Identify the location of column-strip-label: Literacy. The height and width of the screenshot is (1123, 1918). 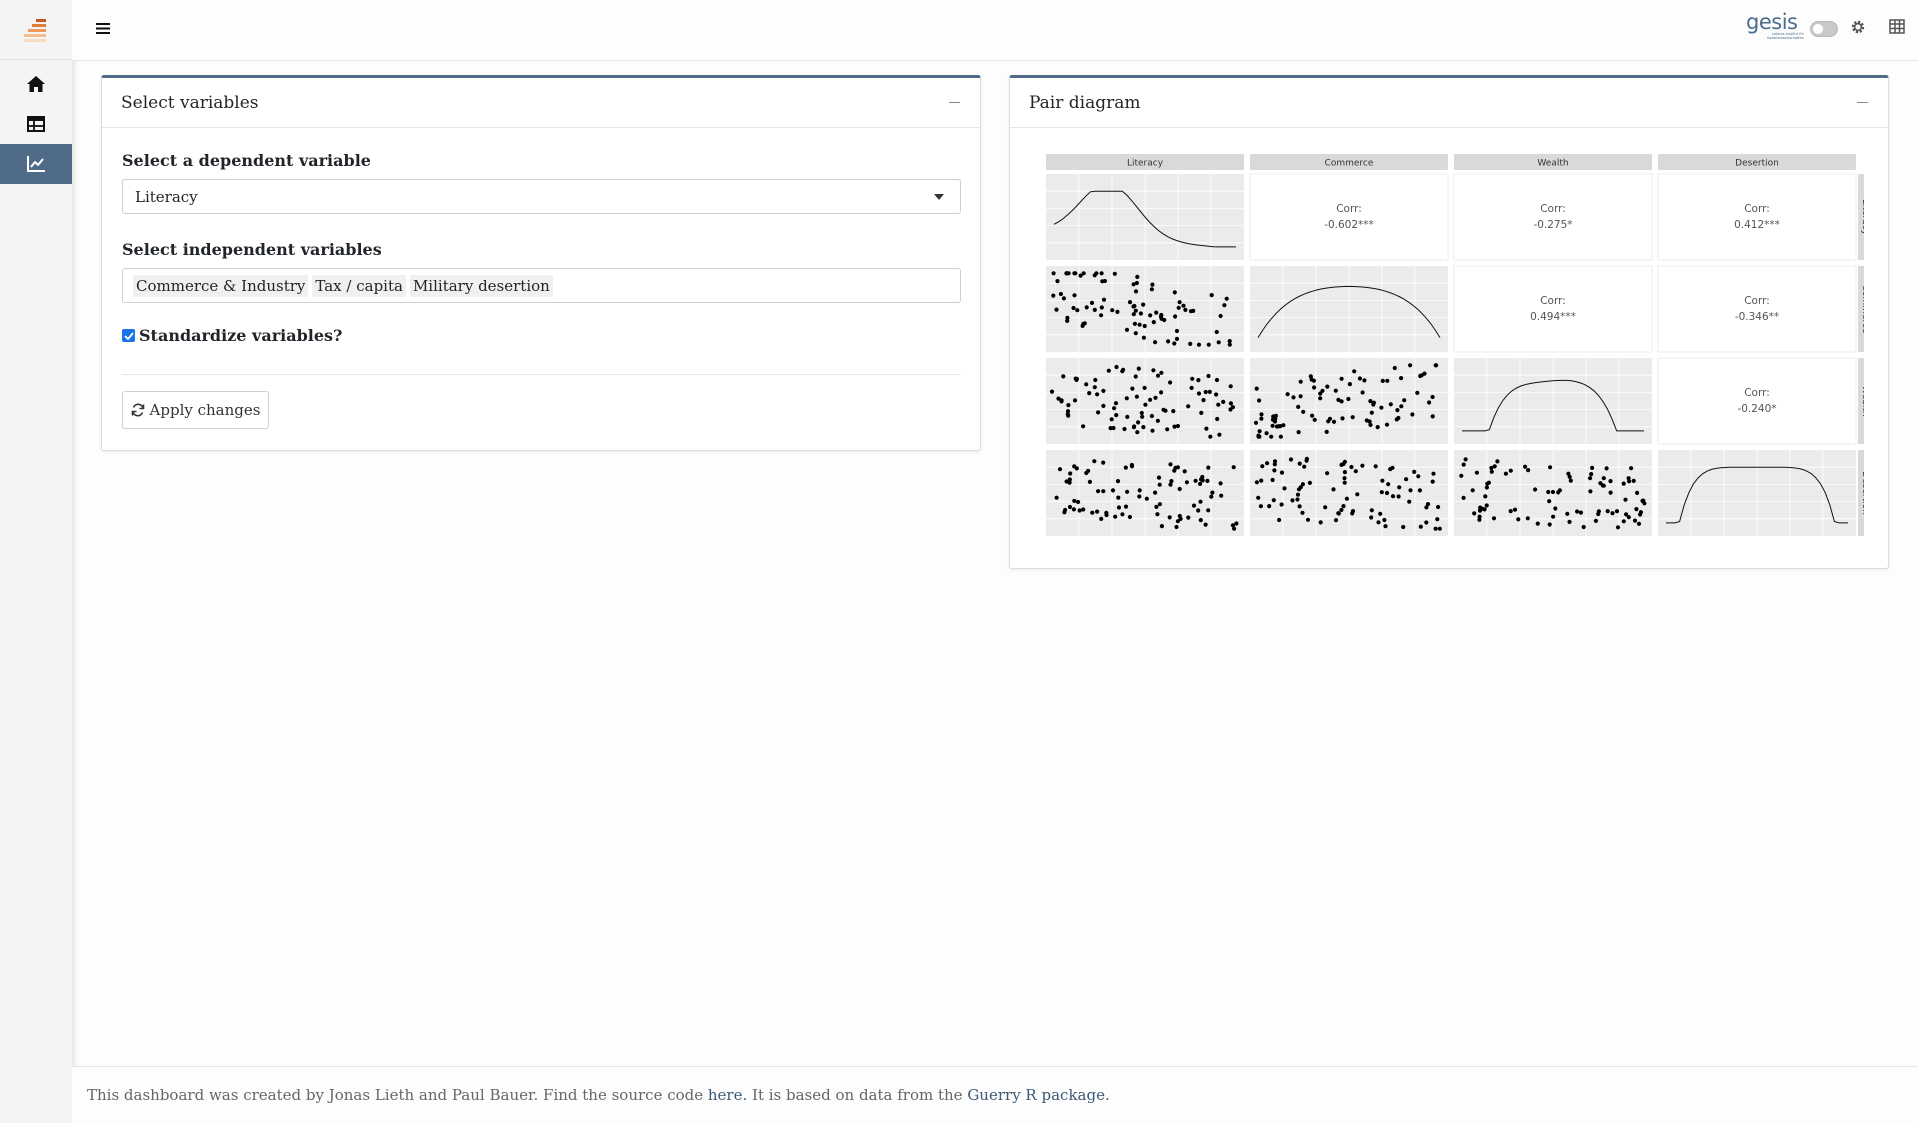
(1145, 164).